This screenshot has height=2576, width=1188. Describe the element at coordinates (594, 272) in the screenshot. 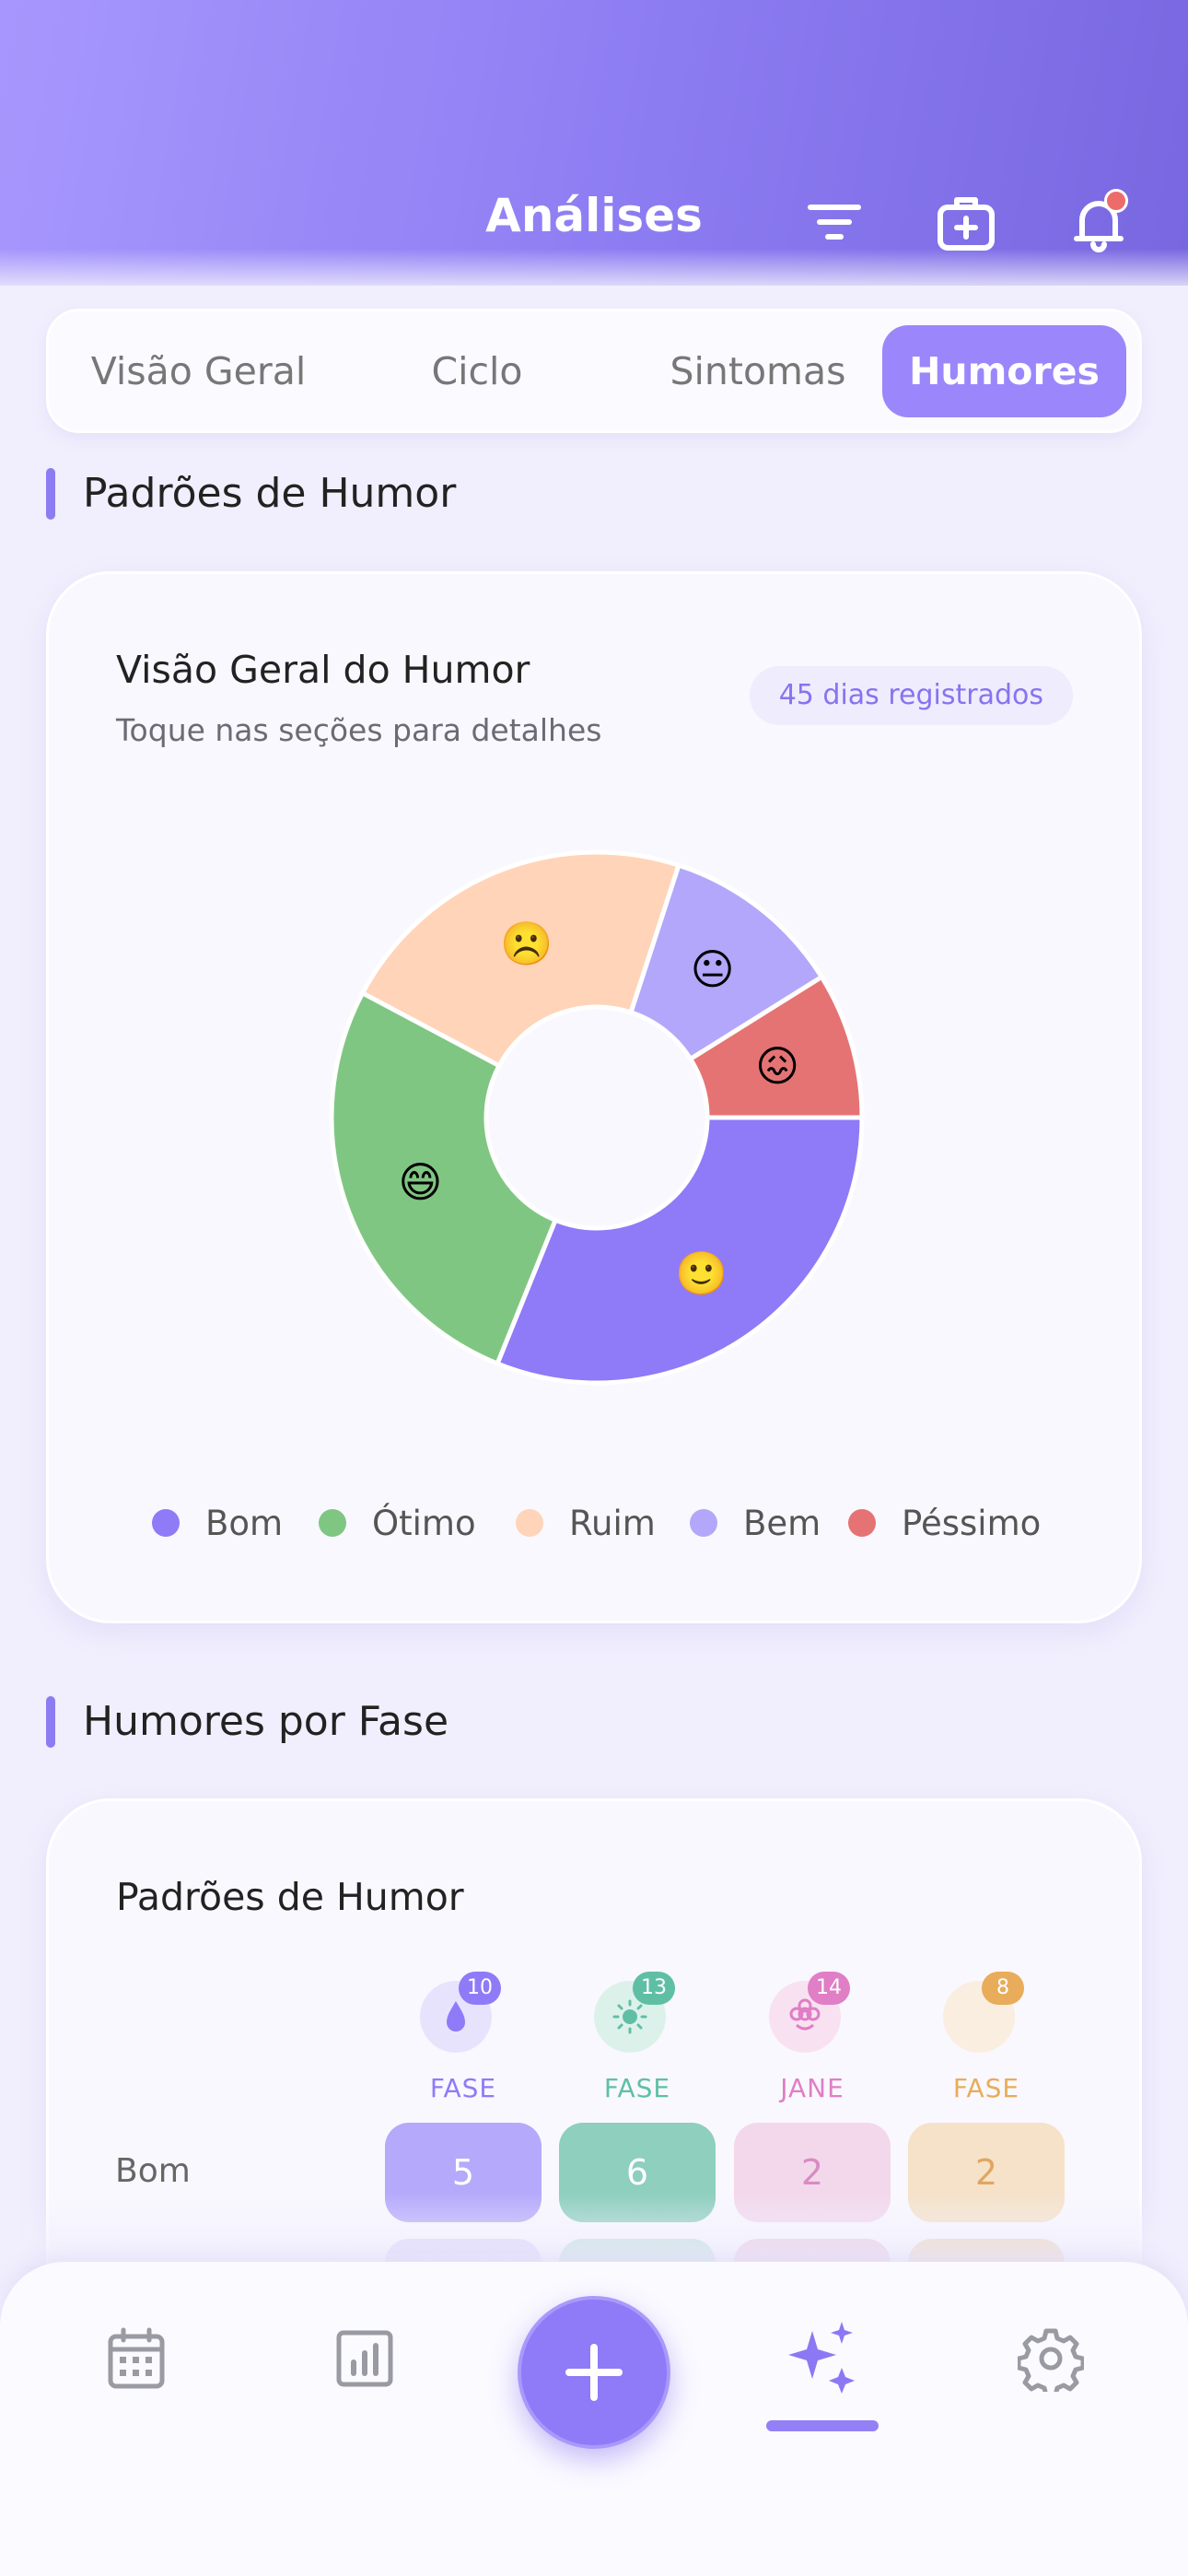

I see `header-fade` at that location.